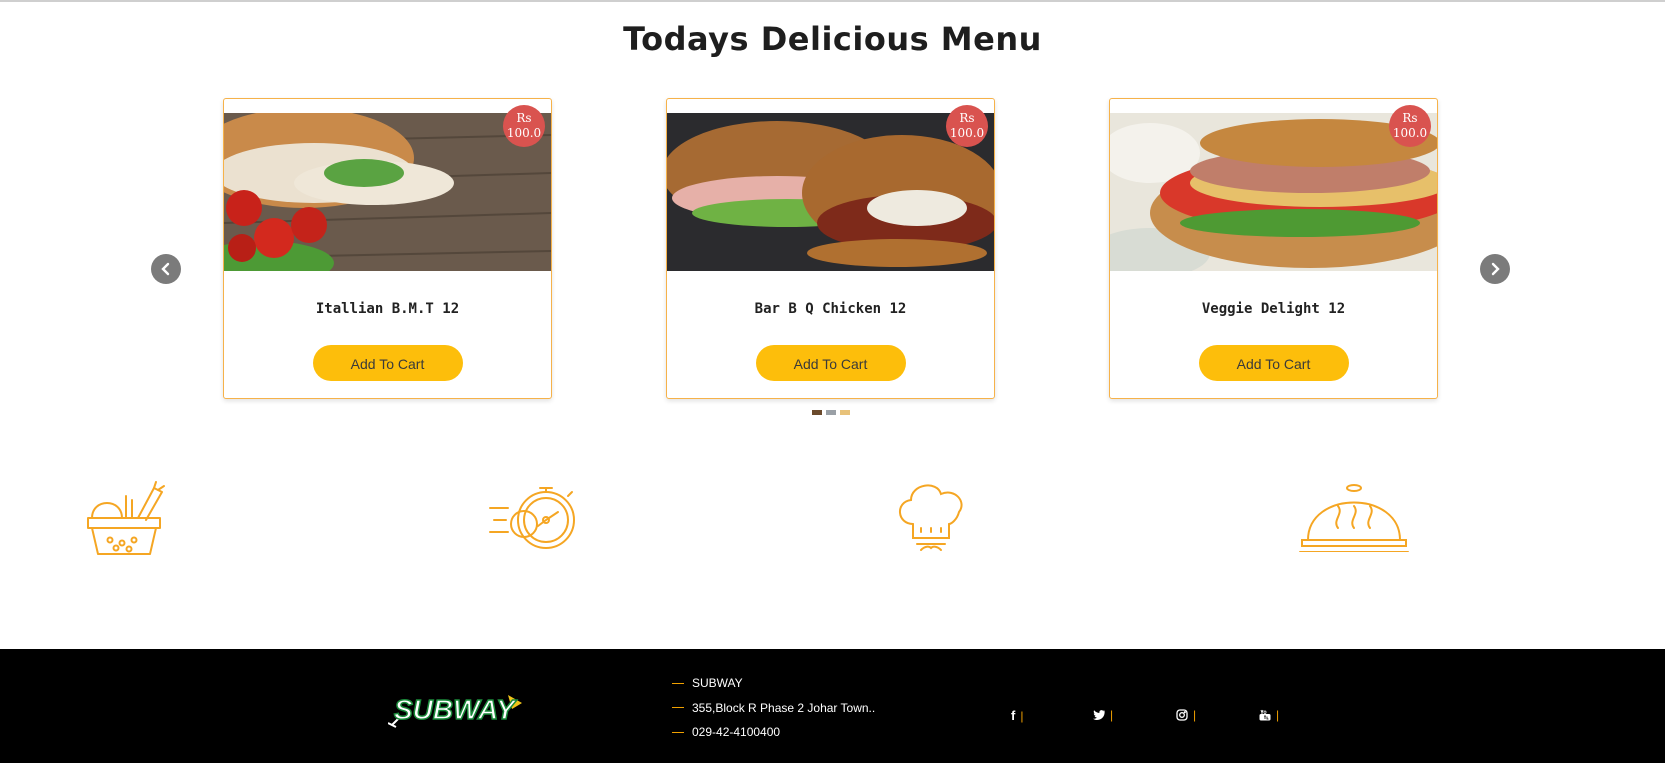 This screenshot has width=1665, height=763. I want to click on carousel-prev-button, so click(166, 269).